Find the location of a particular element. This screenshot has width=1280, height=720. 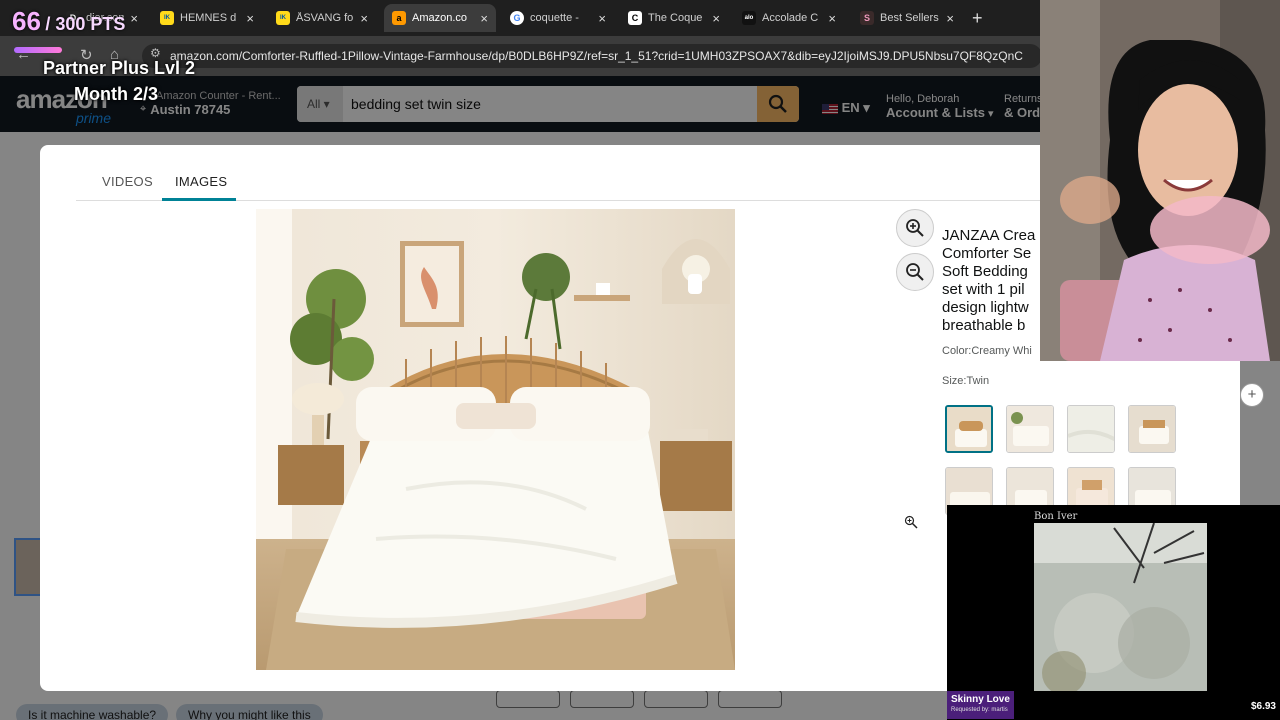

tab-asvang: IK ÅSVANG fo × is located at coordinates (322, 18).